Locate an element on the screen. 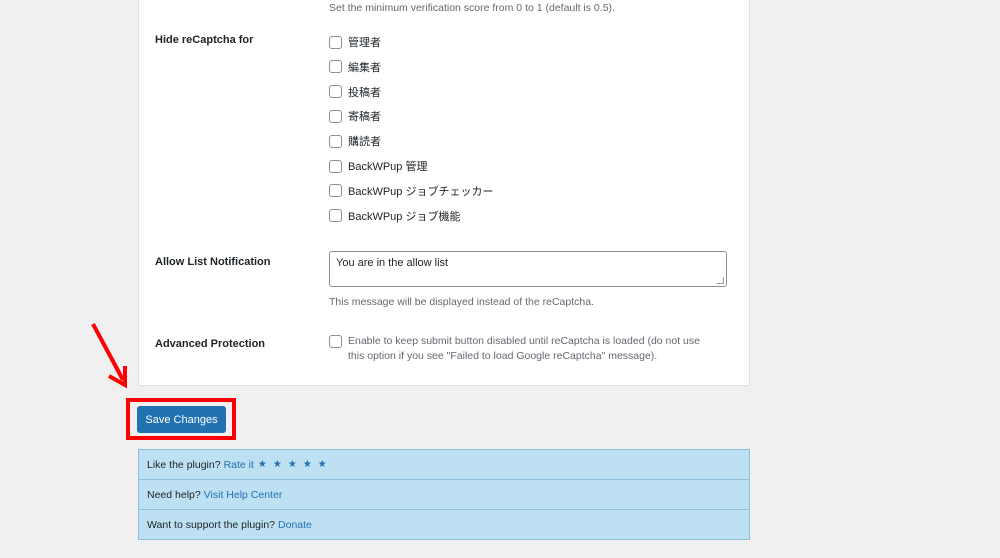  save-changes-button: Save Changes is located at coordinates (181, 419).